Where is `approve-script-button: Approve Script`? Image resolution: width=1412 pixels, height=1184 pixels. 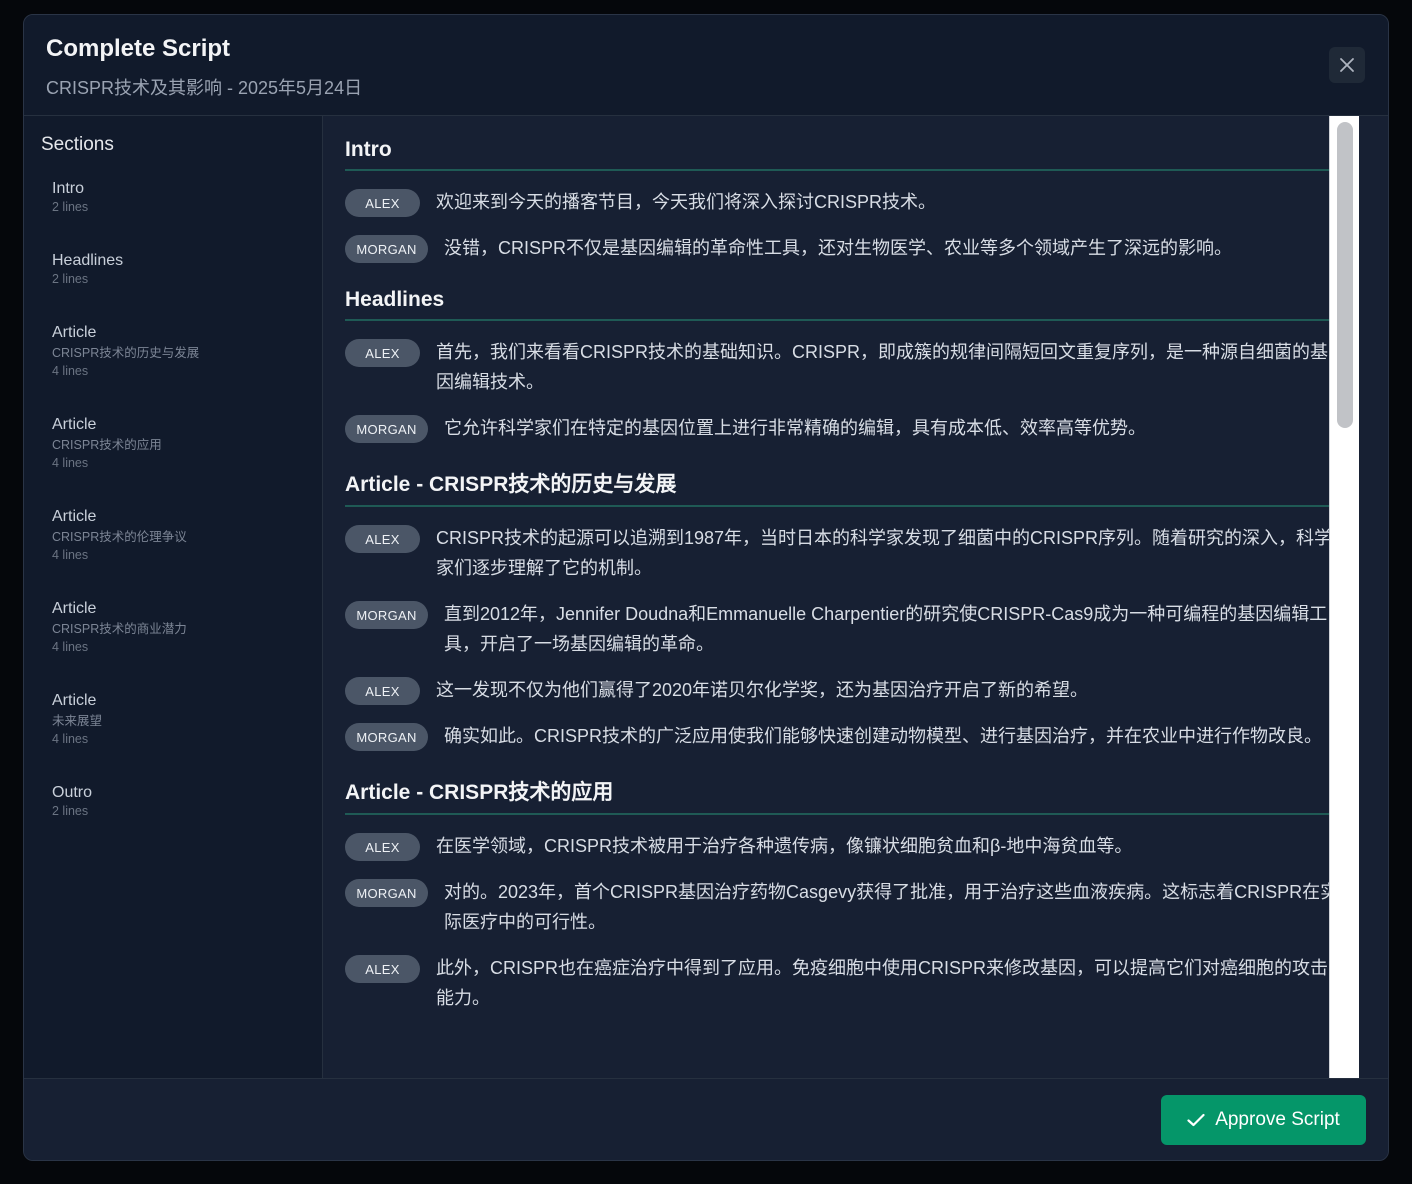
approve-script-button: Approve Script is located at coordinates (1263, 1120).